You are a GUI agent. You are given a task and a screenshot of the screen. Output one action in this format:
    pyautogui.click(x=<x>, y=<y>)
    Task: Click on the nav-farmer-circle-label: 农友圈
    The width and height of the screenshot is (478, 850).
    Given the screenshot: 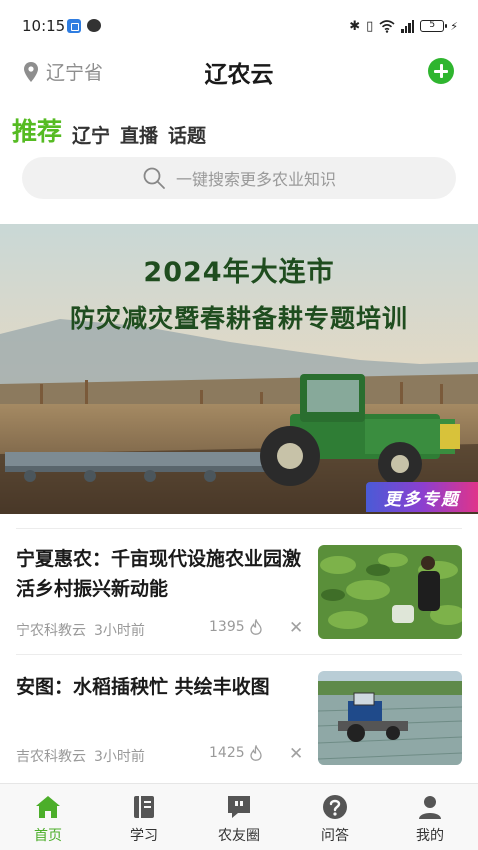 What is the action you would take?
    pyautogui.click(x=239, y=836)
    